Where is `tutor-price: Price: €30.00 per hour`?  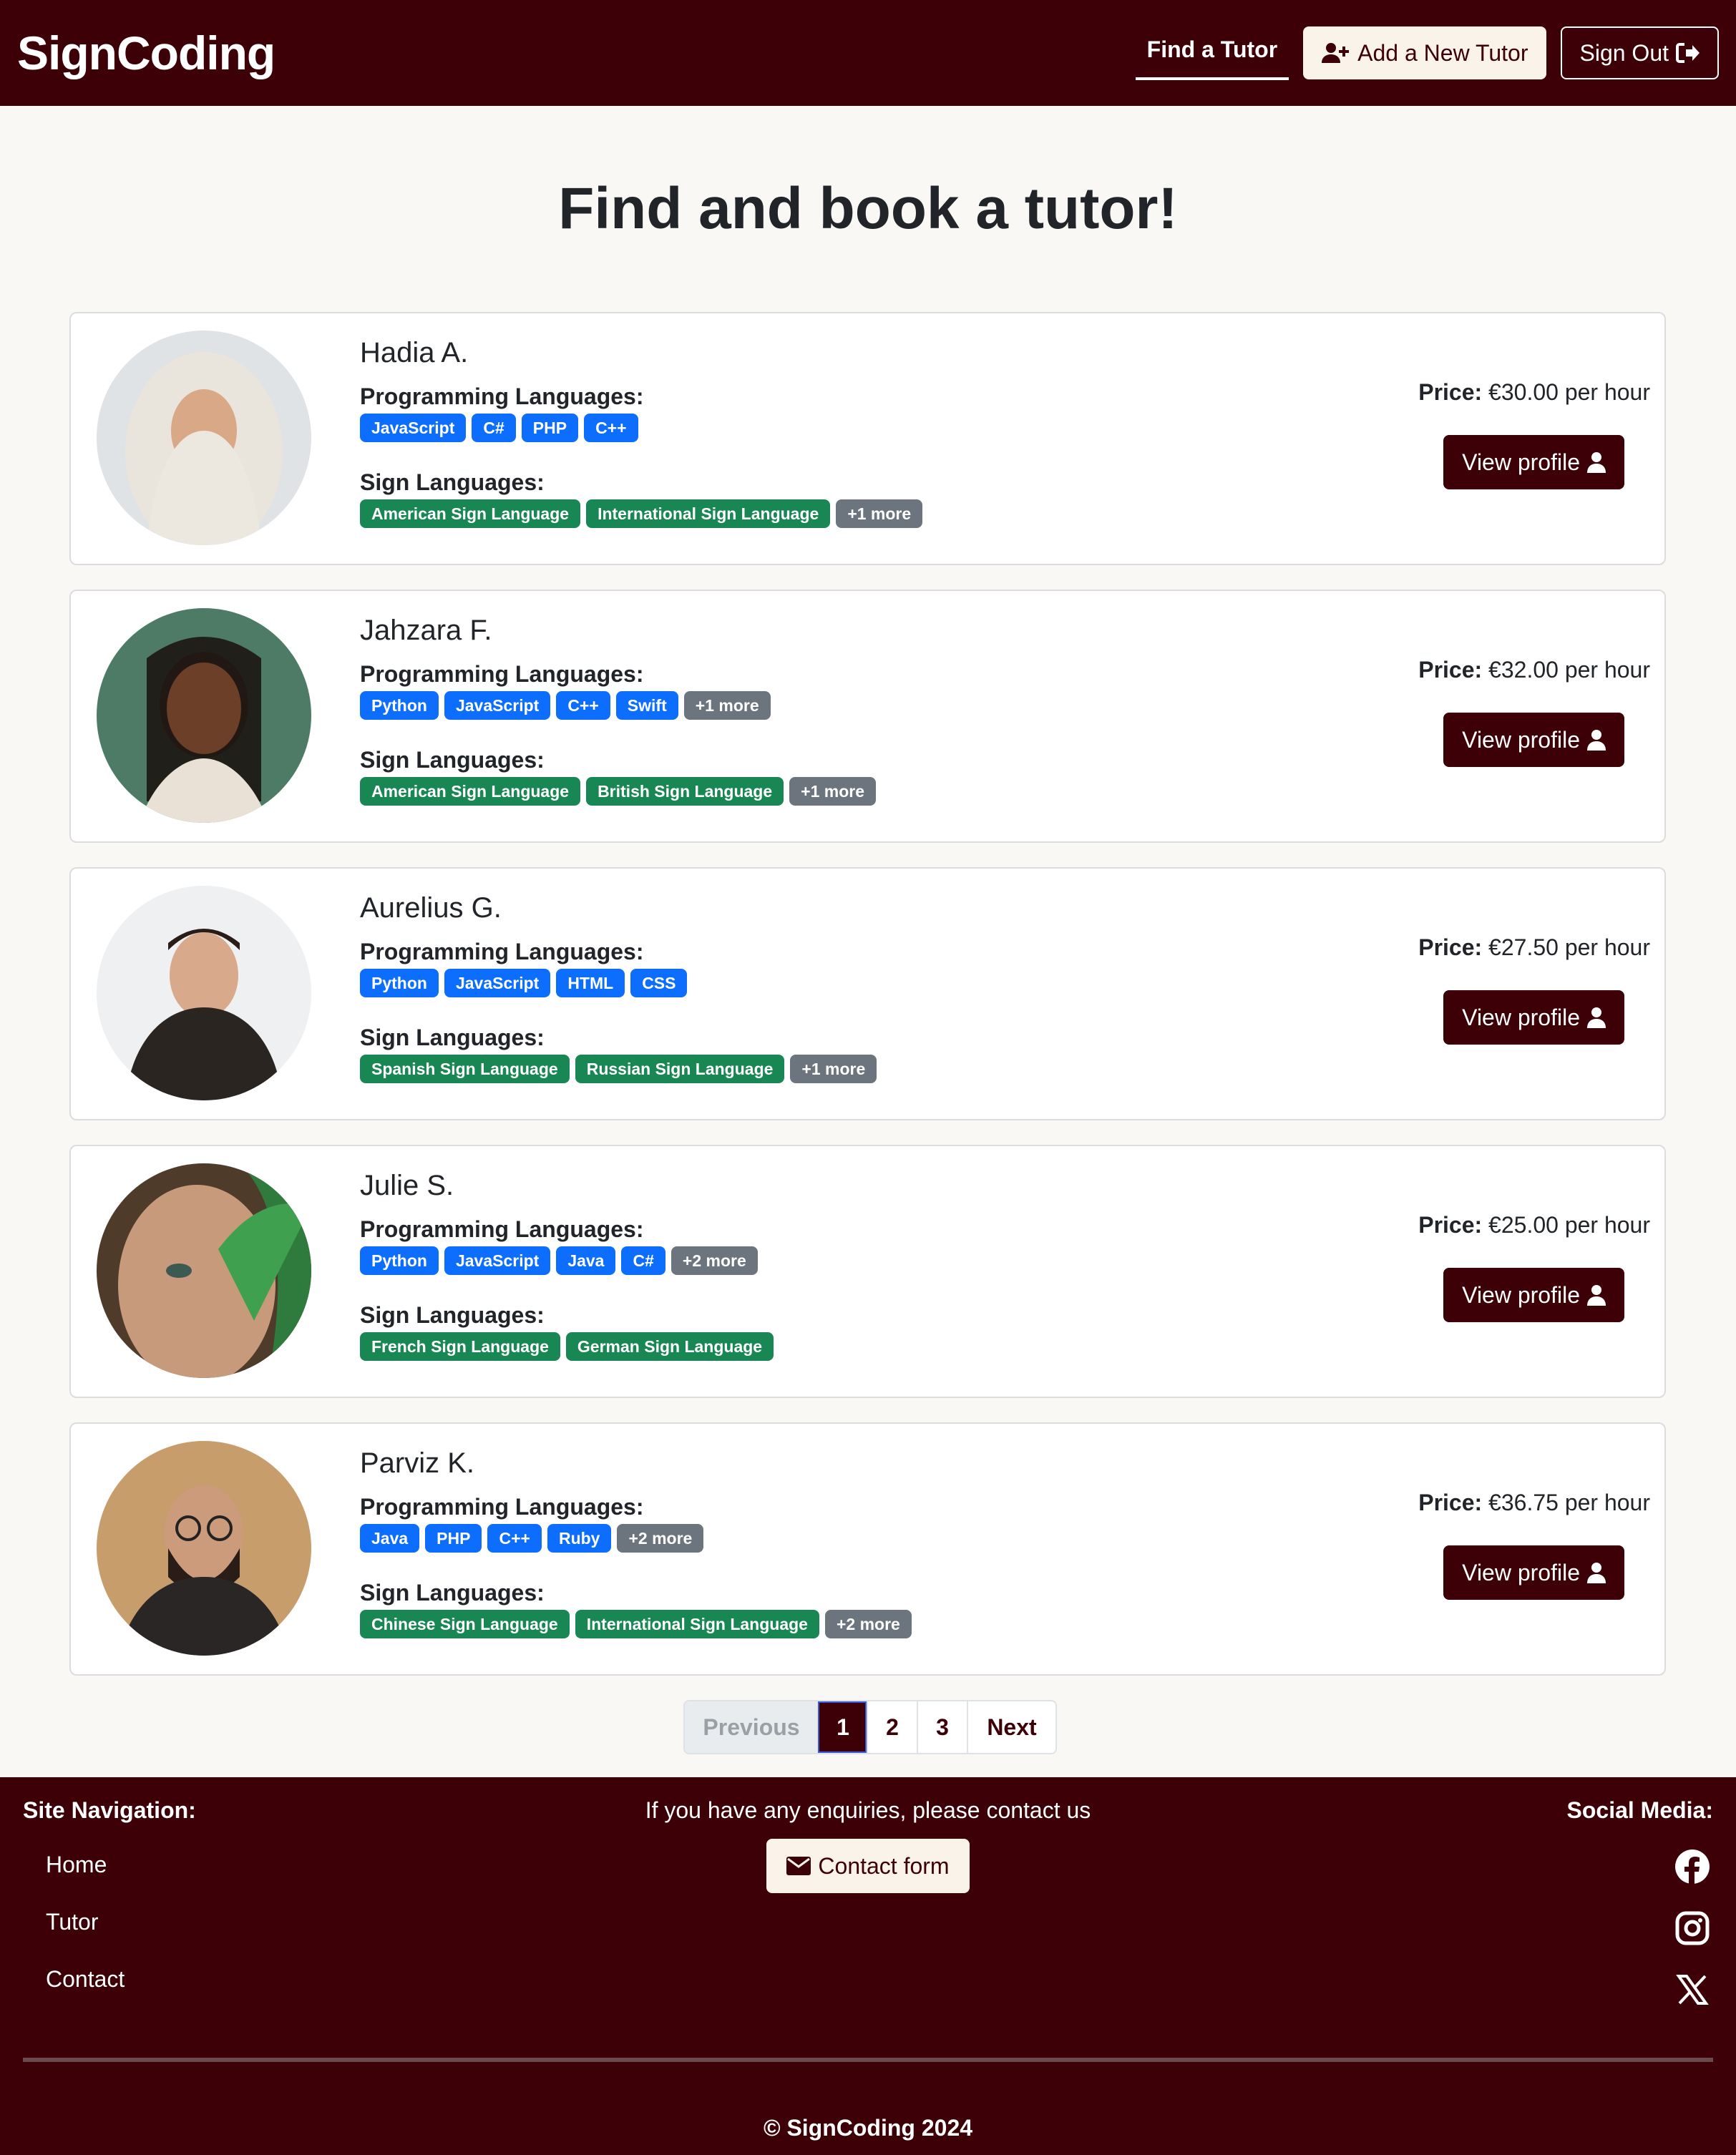 tutor-price: Price: €30.00 per hour is located at coordinates (1534, 392).